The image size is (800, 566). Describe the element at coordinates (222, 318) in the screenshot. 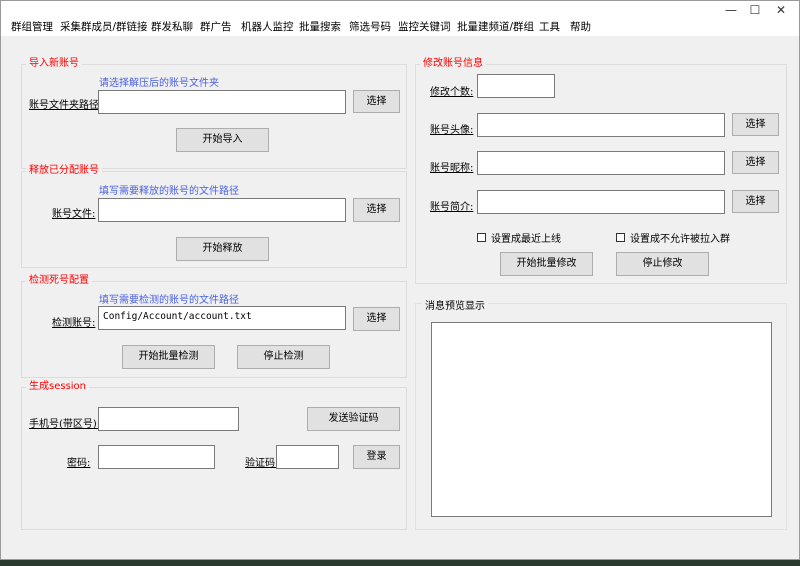

I see `check-account-input: Config/Account/account.txt` at that location.